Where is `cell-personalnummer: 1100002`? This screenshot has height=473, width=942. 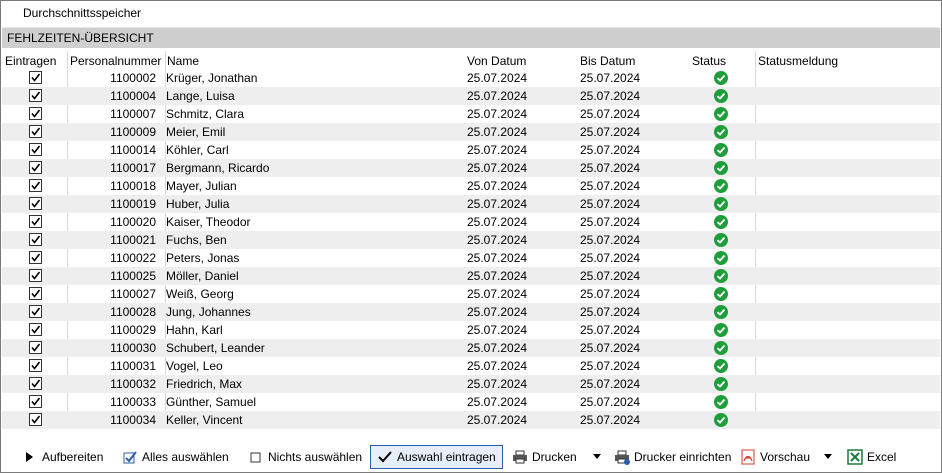 cell-personalnummer: 1100002 is located at coordinates (133, 78).